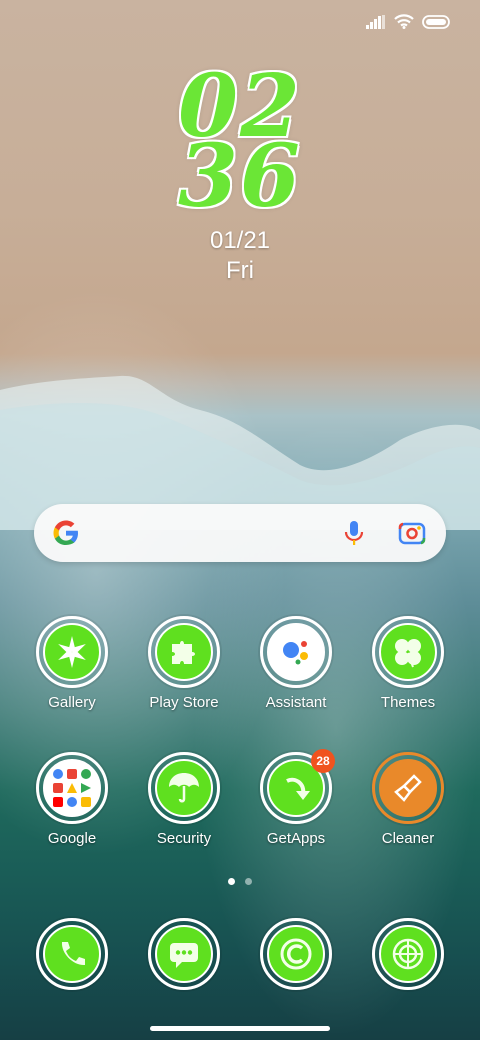 The image size is (480, 1040). What do you see at coordinates (296, 702) in the screenshot?
I see `app-label: Assistant` at bounding box center [296, 702].